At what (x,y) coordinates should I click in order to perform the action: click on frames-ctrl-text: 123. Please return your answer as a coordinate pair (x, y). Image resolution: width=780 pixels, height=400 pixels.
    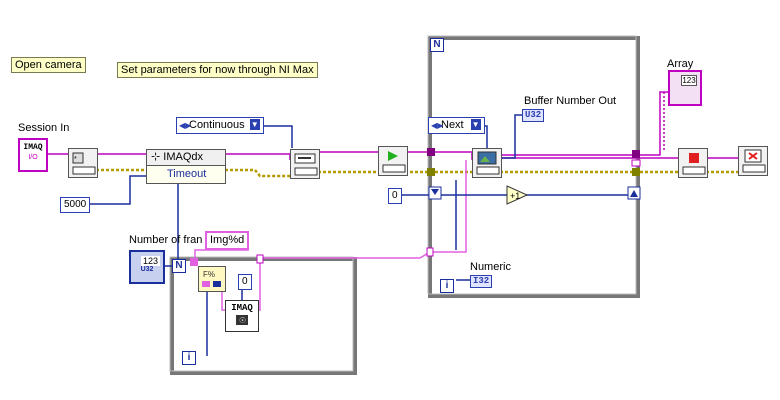
    Looking at the image, I should click on (150, 261).